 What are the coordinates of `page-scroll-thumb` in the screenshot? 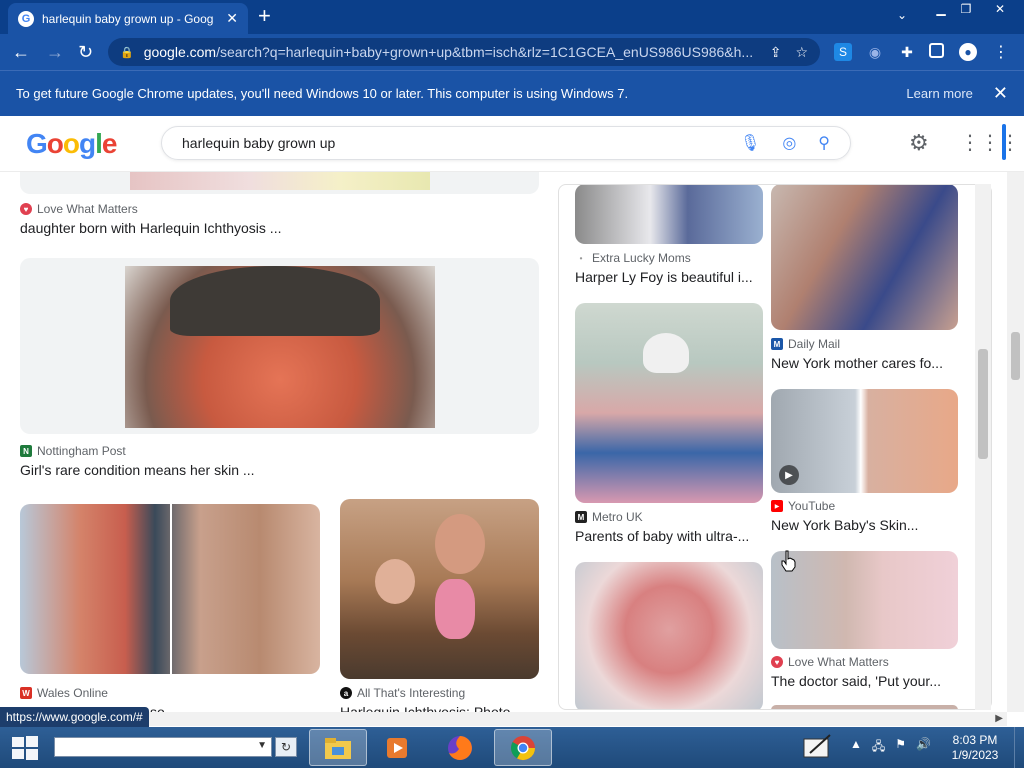 It's located at (1015, 356).